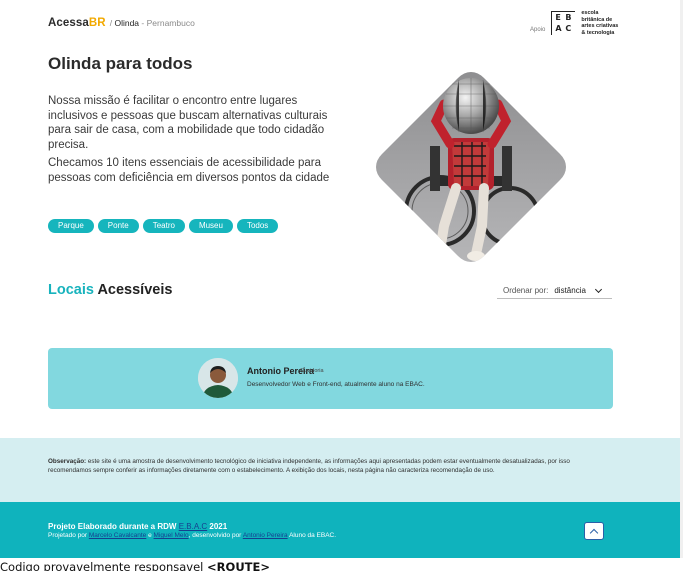  I want to click on filter-todos: Todos, so click(257, 226).